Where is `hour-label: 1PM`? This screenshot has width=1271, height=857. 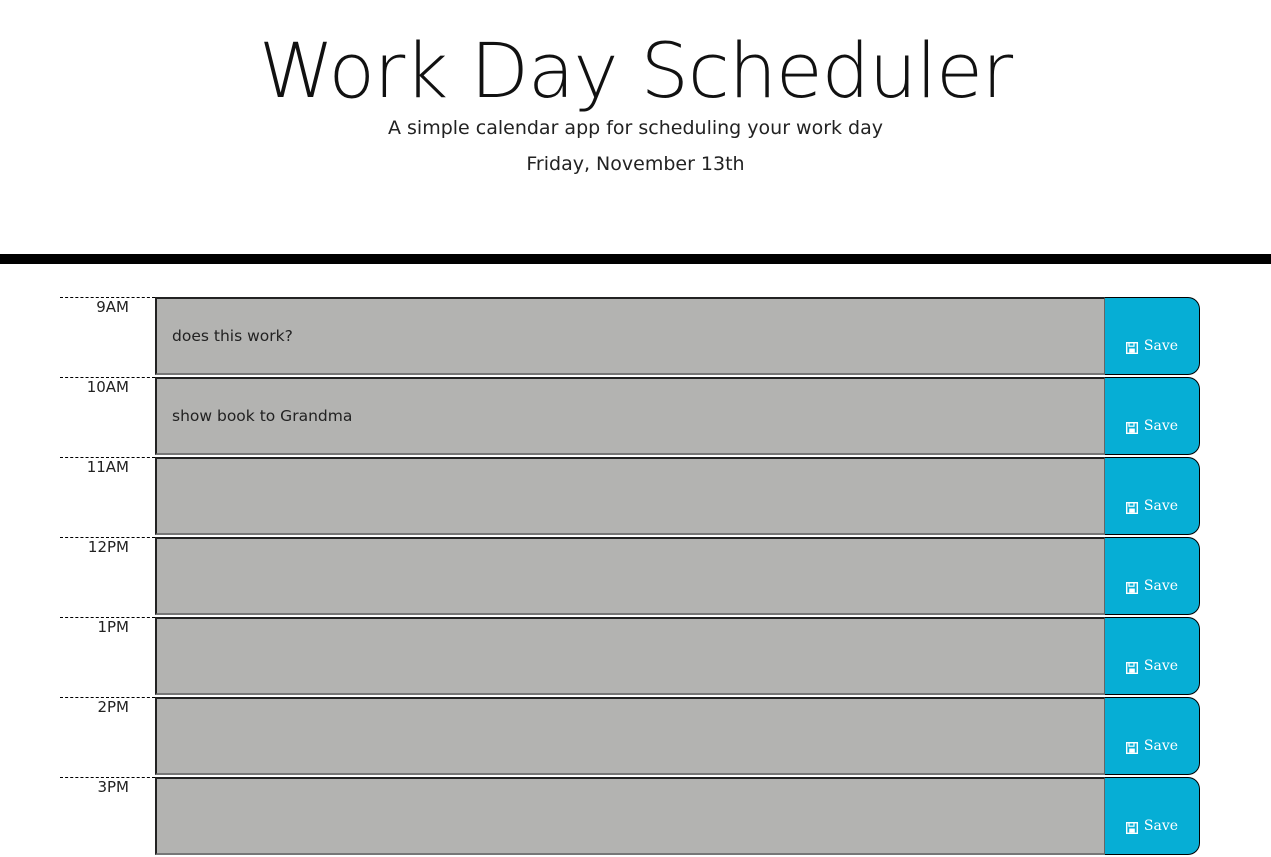
hour-label: 1PM is located at coordinates (107, 657).